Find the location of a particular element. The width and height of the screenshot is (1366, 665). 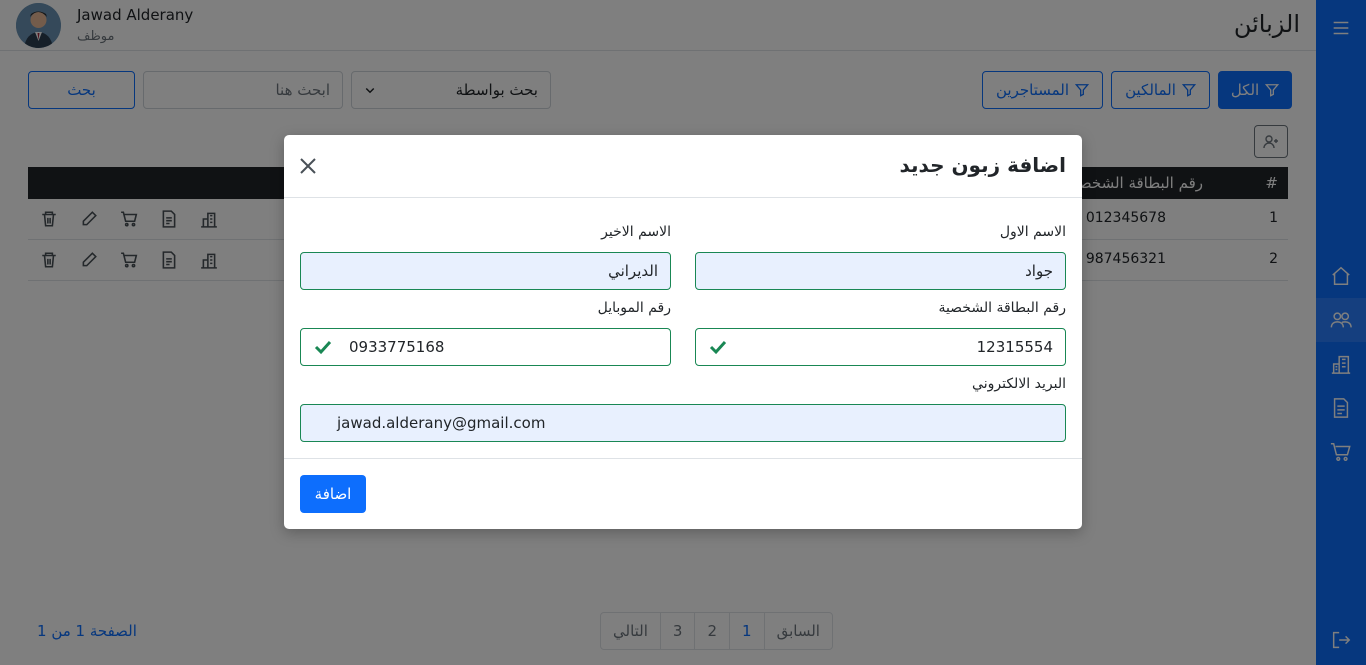

id-number-label: رقم البطاقة الشخصية is located at coordinates (1002, 308).